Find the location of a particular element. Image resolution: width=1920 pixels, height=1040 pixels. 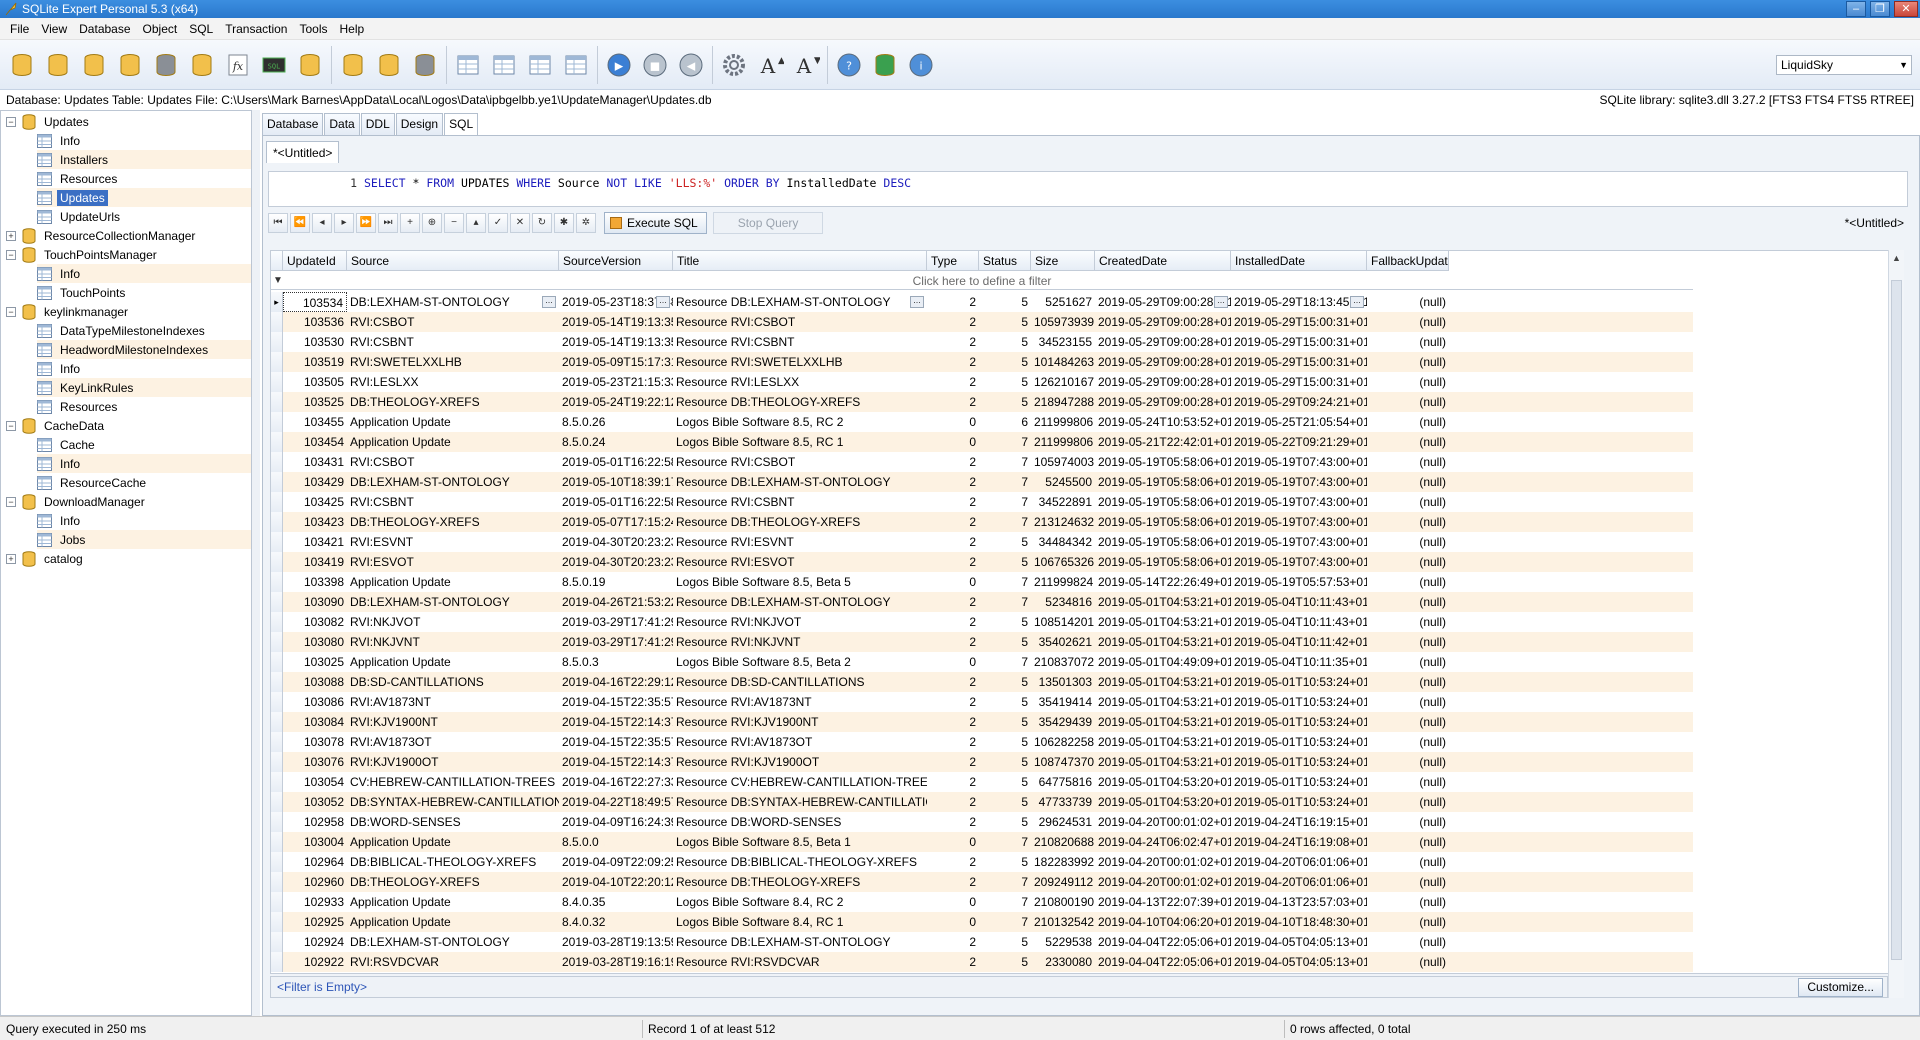

table-cell-size: 5251627 is located at coordinates (1063, 302).